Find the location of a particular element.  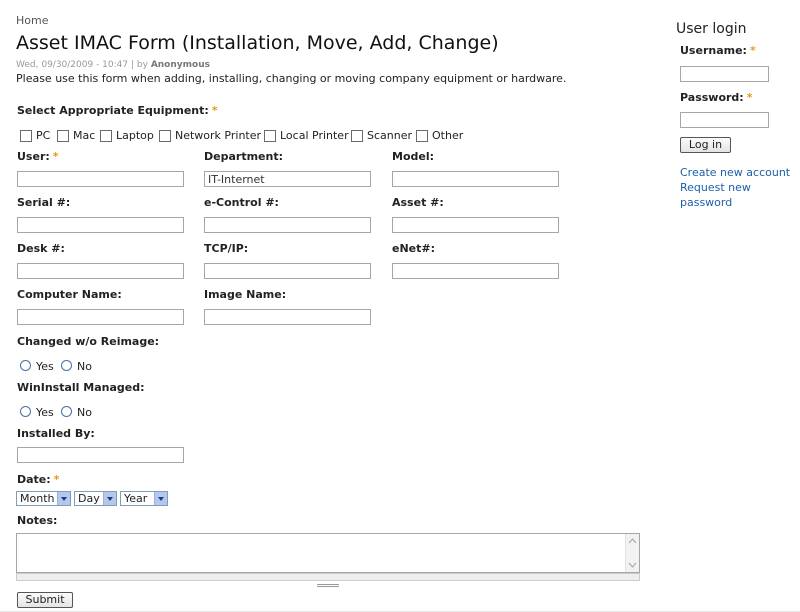

checkbox-network-printer is located at coordinates (165, 136).